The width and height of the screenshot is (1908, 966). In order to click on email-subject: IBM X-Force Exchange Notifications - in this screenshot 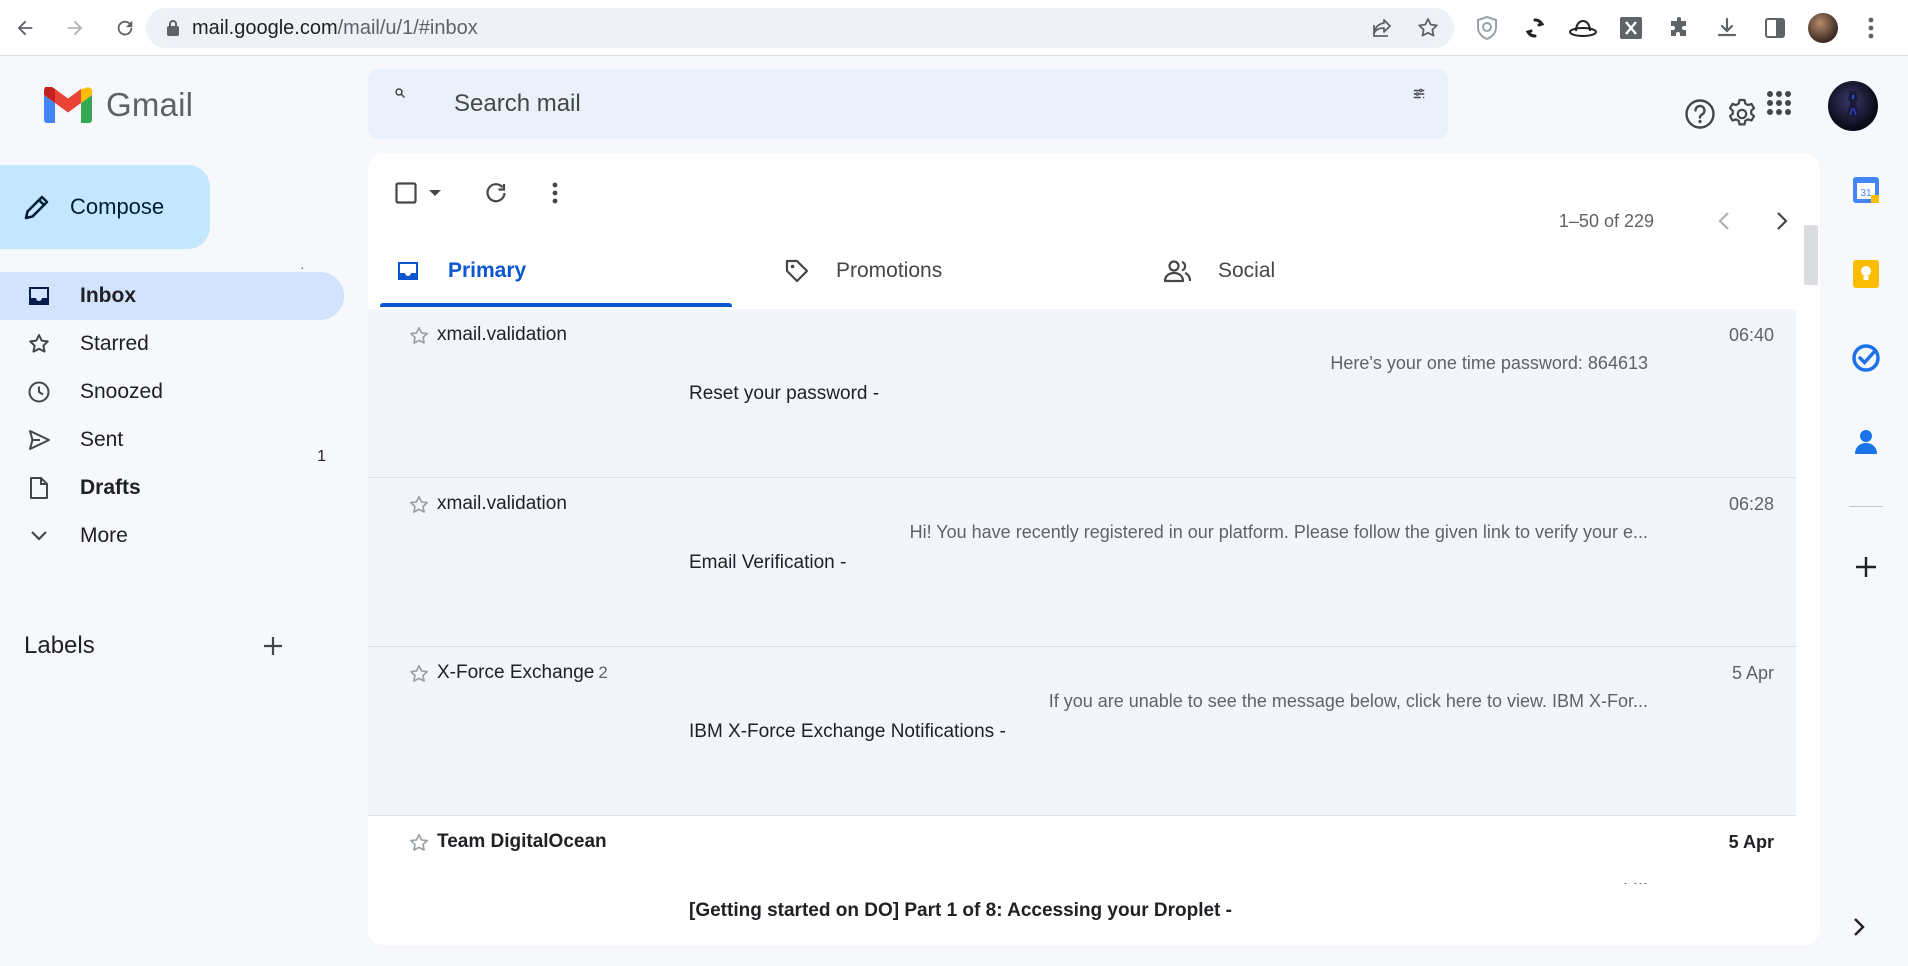, I will do `click(847, 731)`.